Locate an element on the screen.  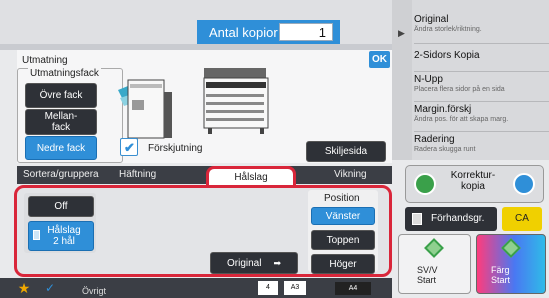
position-top-button: Toppen is located at coordinates (343, 240).